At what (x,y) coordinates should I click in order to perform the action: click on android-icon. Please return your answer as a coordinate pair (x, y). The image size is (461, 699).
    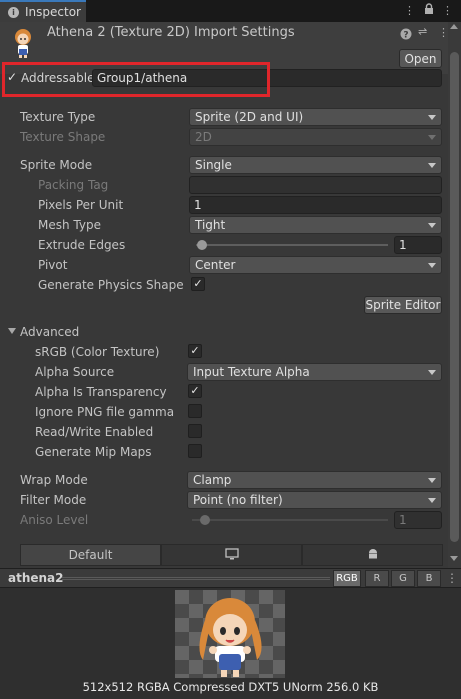
    Looking at the image, I should click on (373, 555).